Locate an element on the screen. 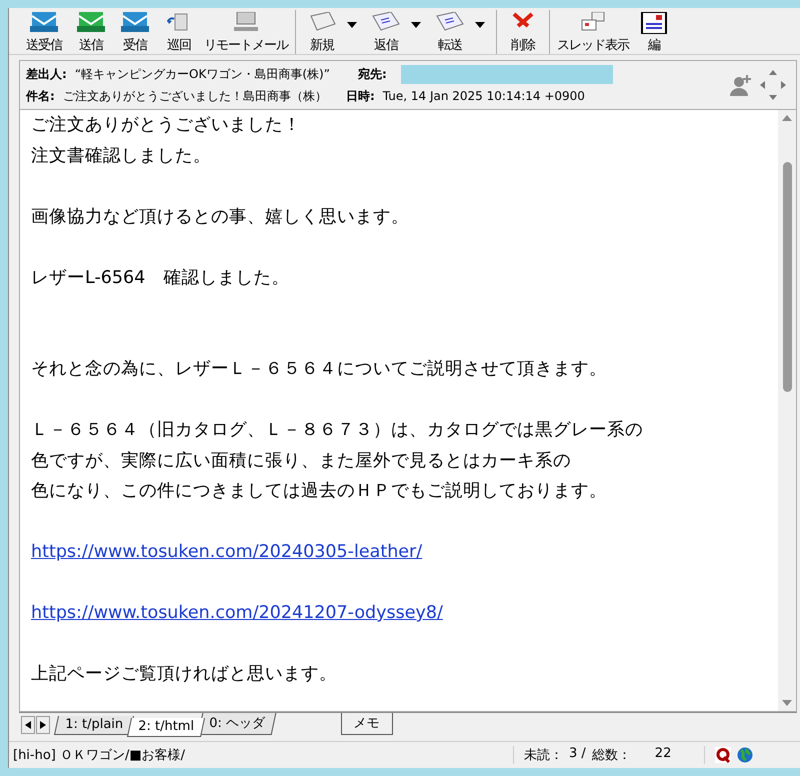 Image resolution: width=800 pixels, height=776 pixels. body-text-line: 色になり、この件につきましては過去のＨＰでもご説明しております。 is located at coordinates (319, 491).